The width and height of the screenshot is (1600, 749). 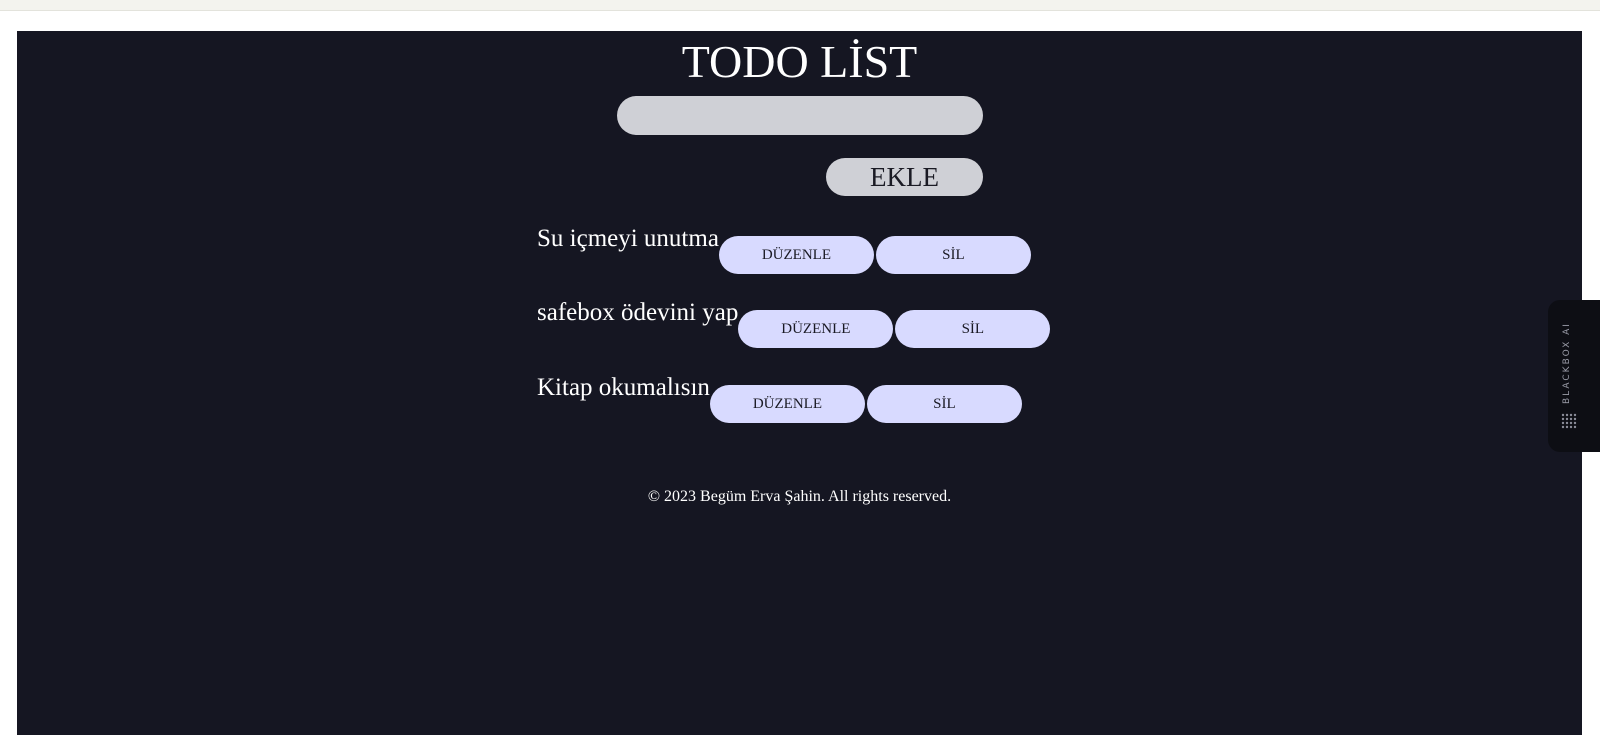 What do you see at coordinates (904, 177) in the screenshot?
I see `add-button: EKLE` at bounding box center [904, 177].